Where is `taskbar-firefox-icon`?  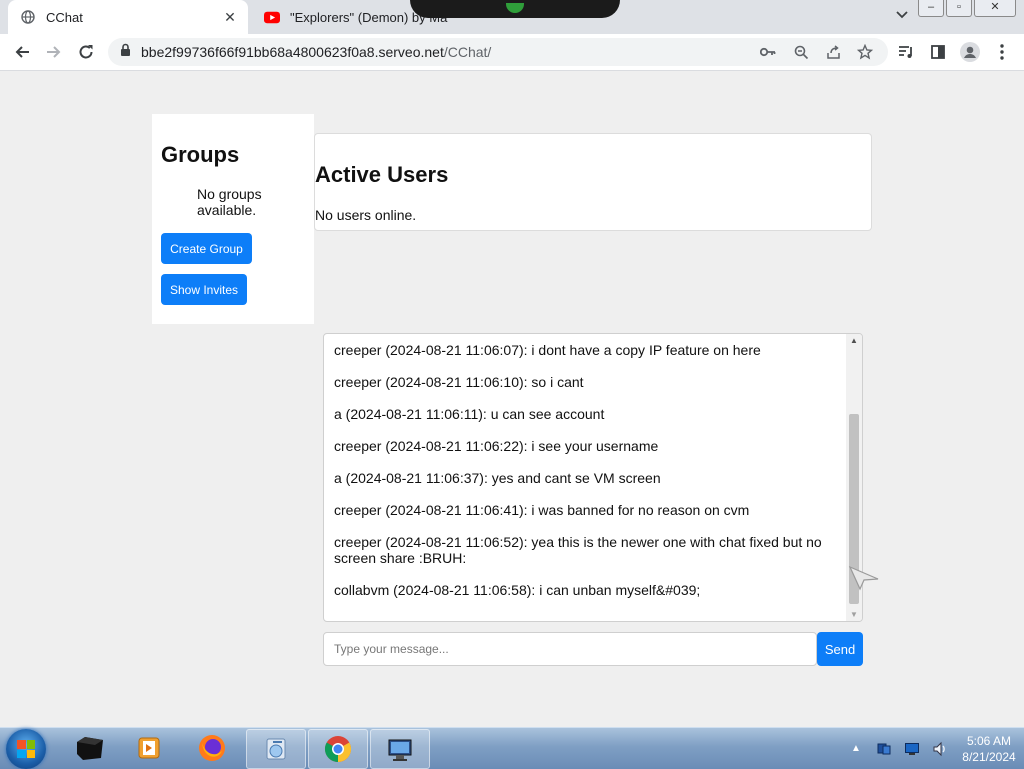
taskbar-firefox-icon is located at coordinates (212, 748).